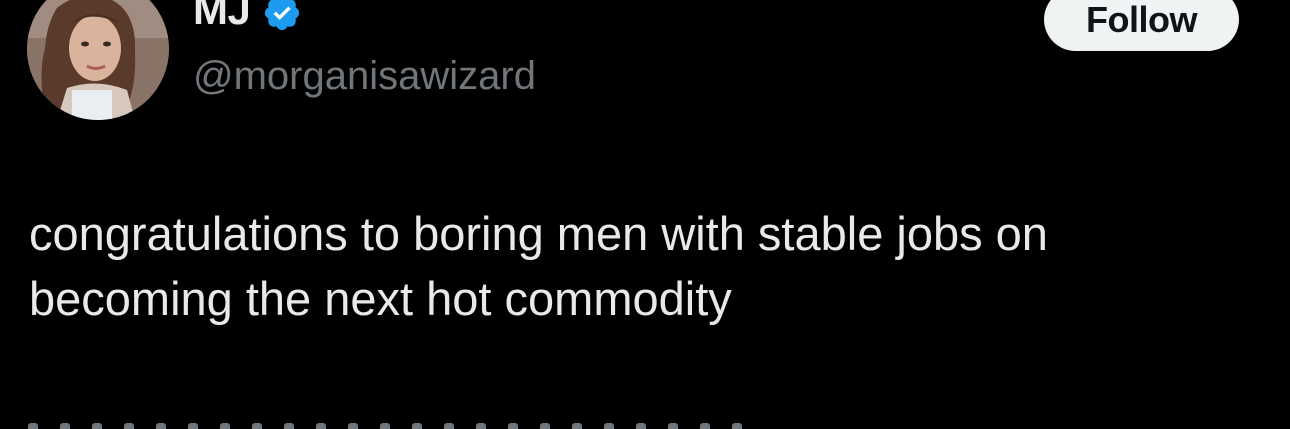 Image resolution: width=1290 pixels, height=429 pixels. I want to click on follow-button: Follow, so click(1141, 25).